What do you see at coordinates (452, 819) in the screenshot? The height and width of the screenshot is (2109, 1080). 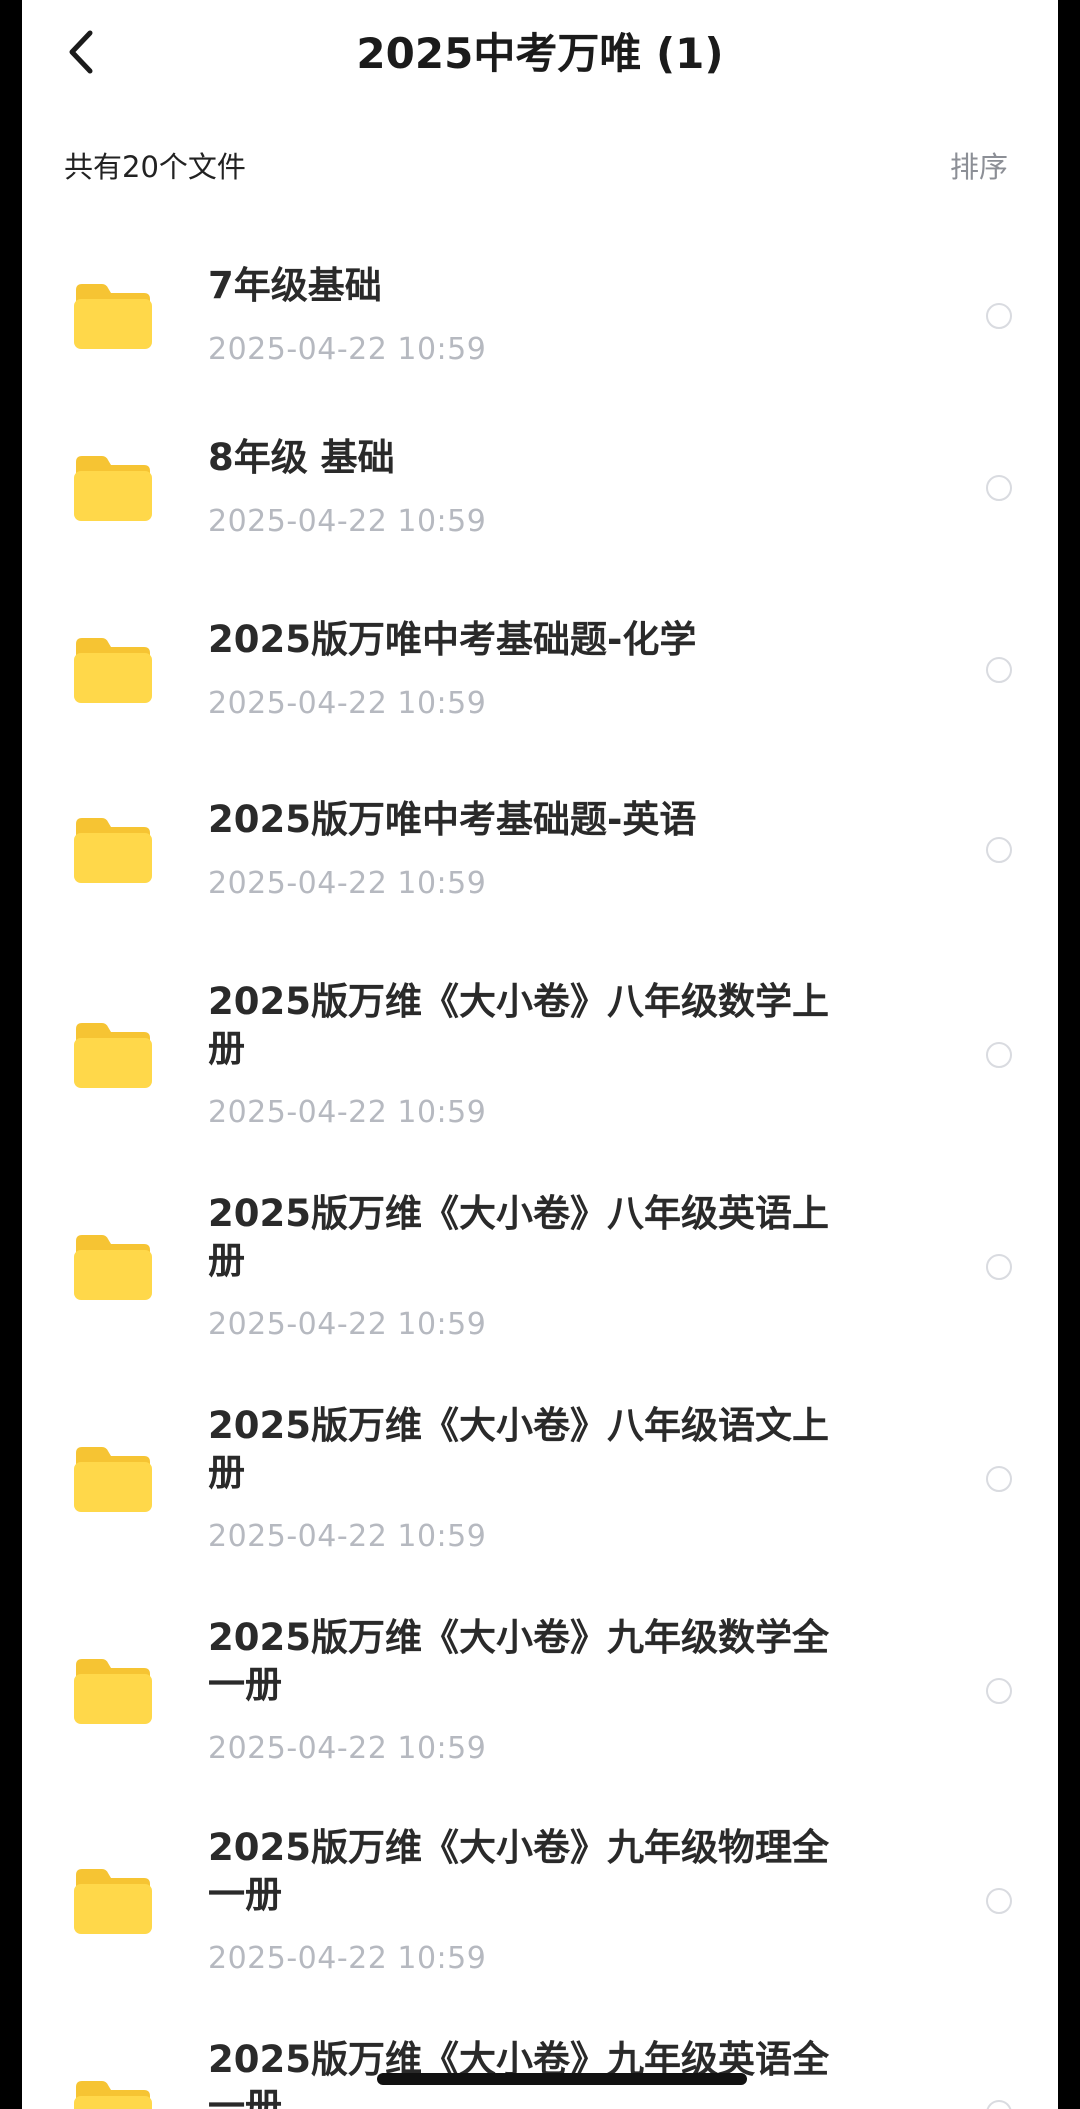 I see `file-name: 2025版万唯中考基础题-英语` at bounding box center [452, 819].